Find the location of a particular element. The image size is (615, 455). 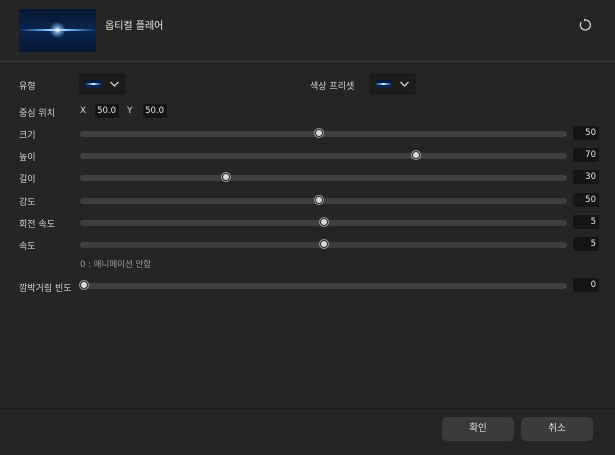

preview-thumbnail is located at coordinates (57, 30).